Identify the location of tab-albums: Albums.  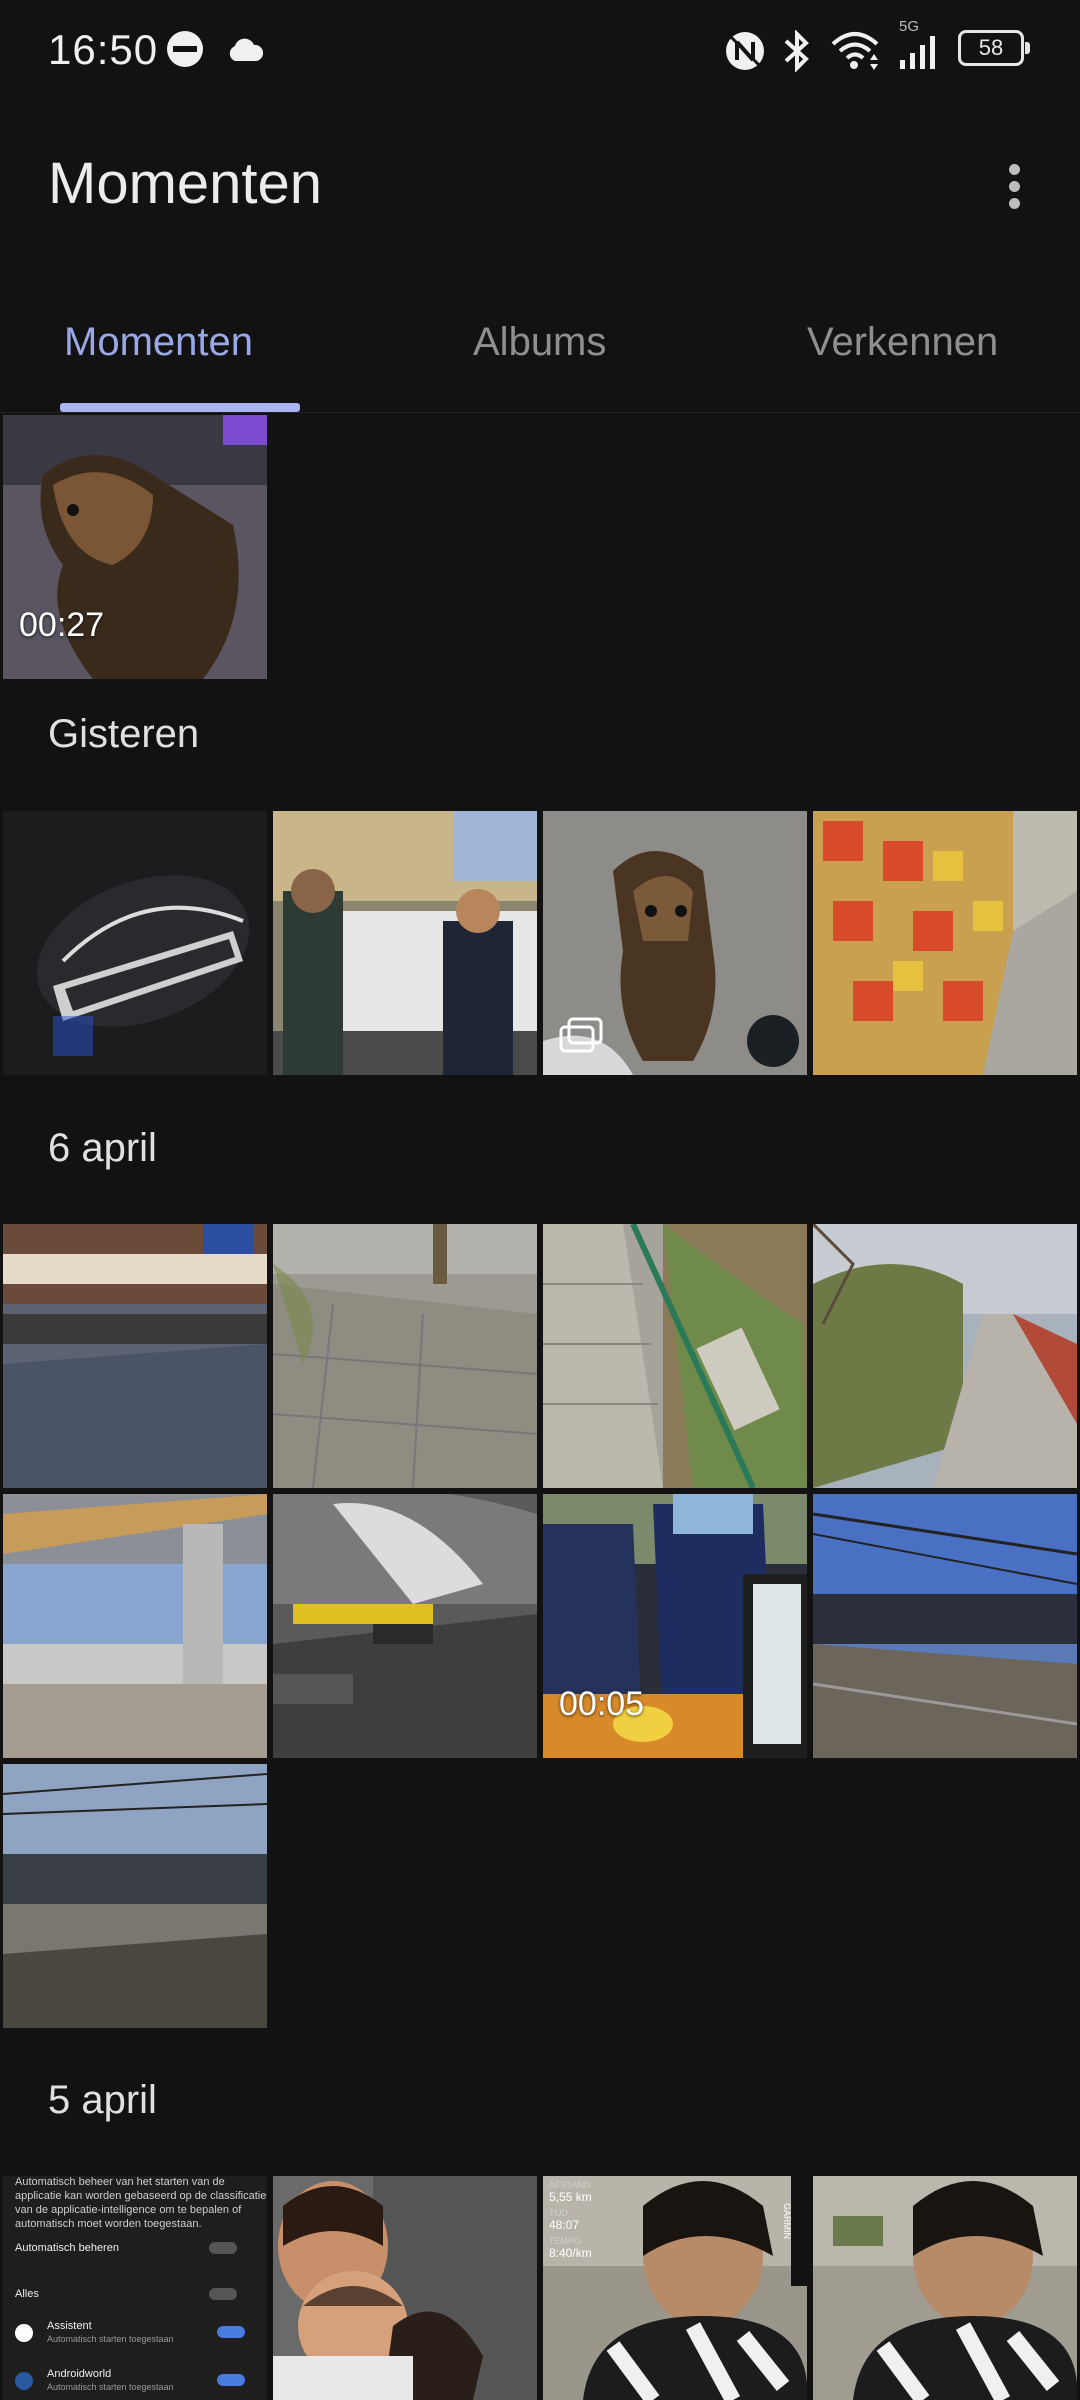
(539, 342).